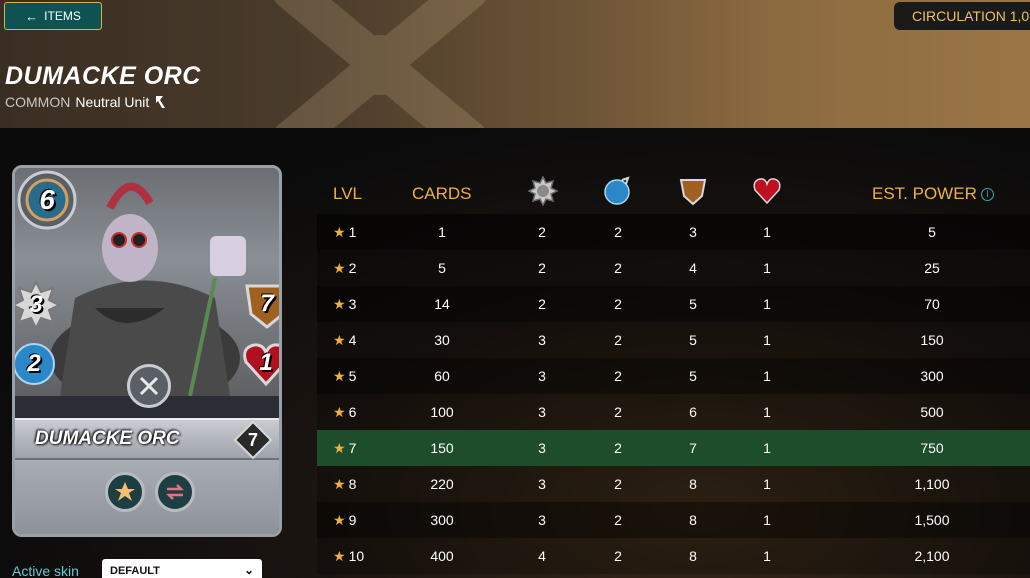  Describe the element at coordinates (352, 411) in the screenshot. I see `level-number: 6` at that location.